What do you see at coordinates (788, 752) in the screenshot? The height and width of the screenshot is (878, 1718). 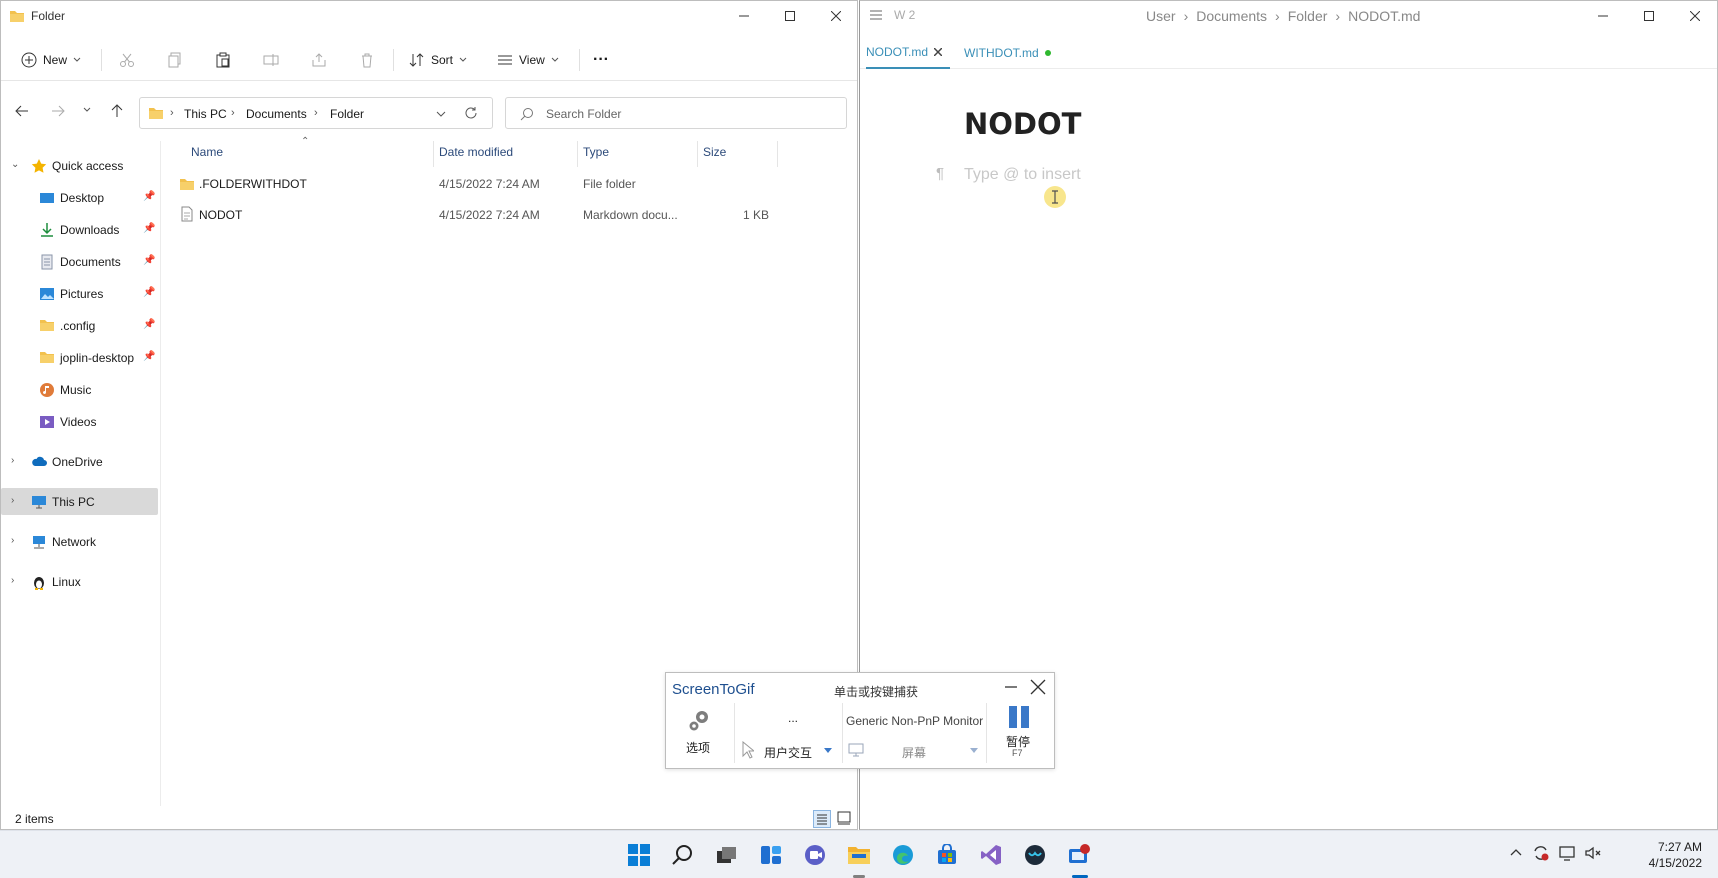 I see `capture-mode-select: 用户交互` at bounding box center [788, 752].